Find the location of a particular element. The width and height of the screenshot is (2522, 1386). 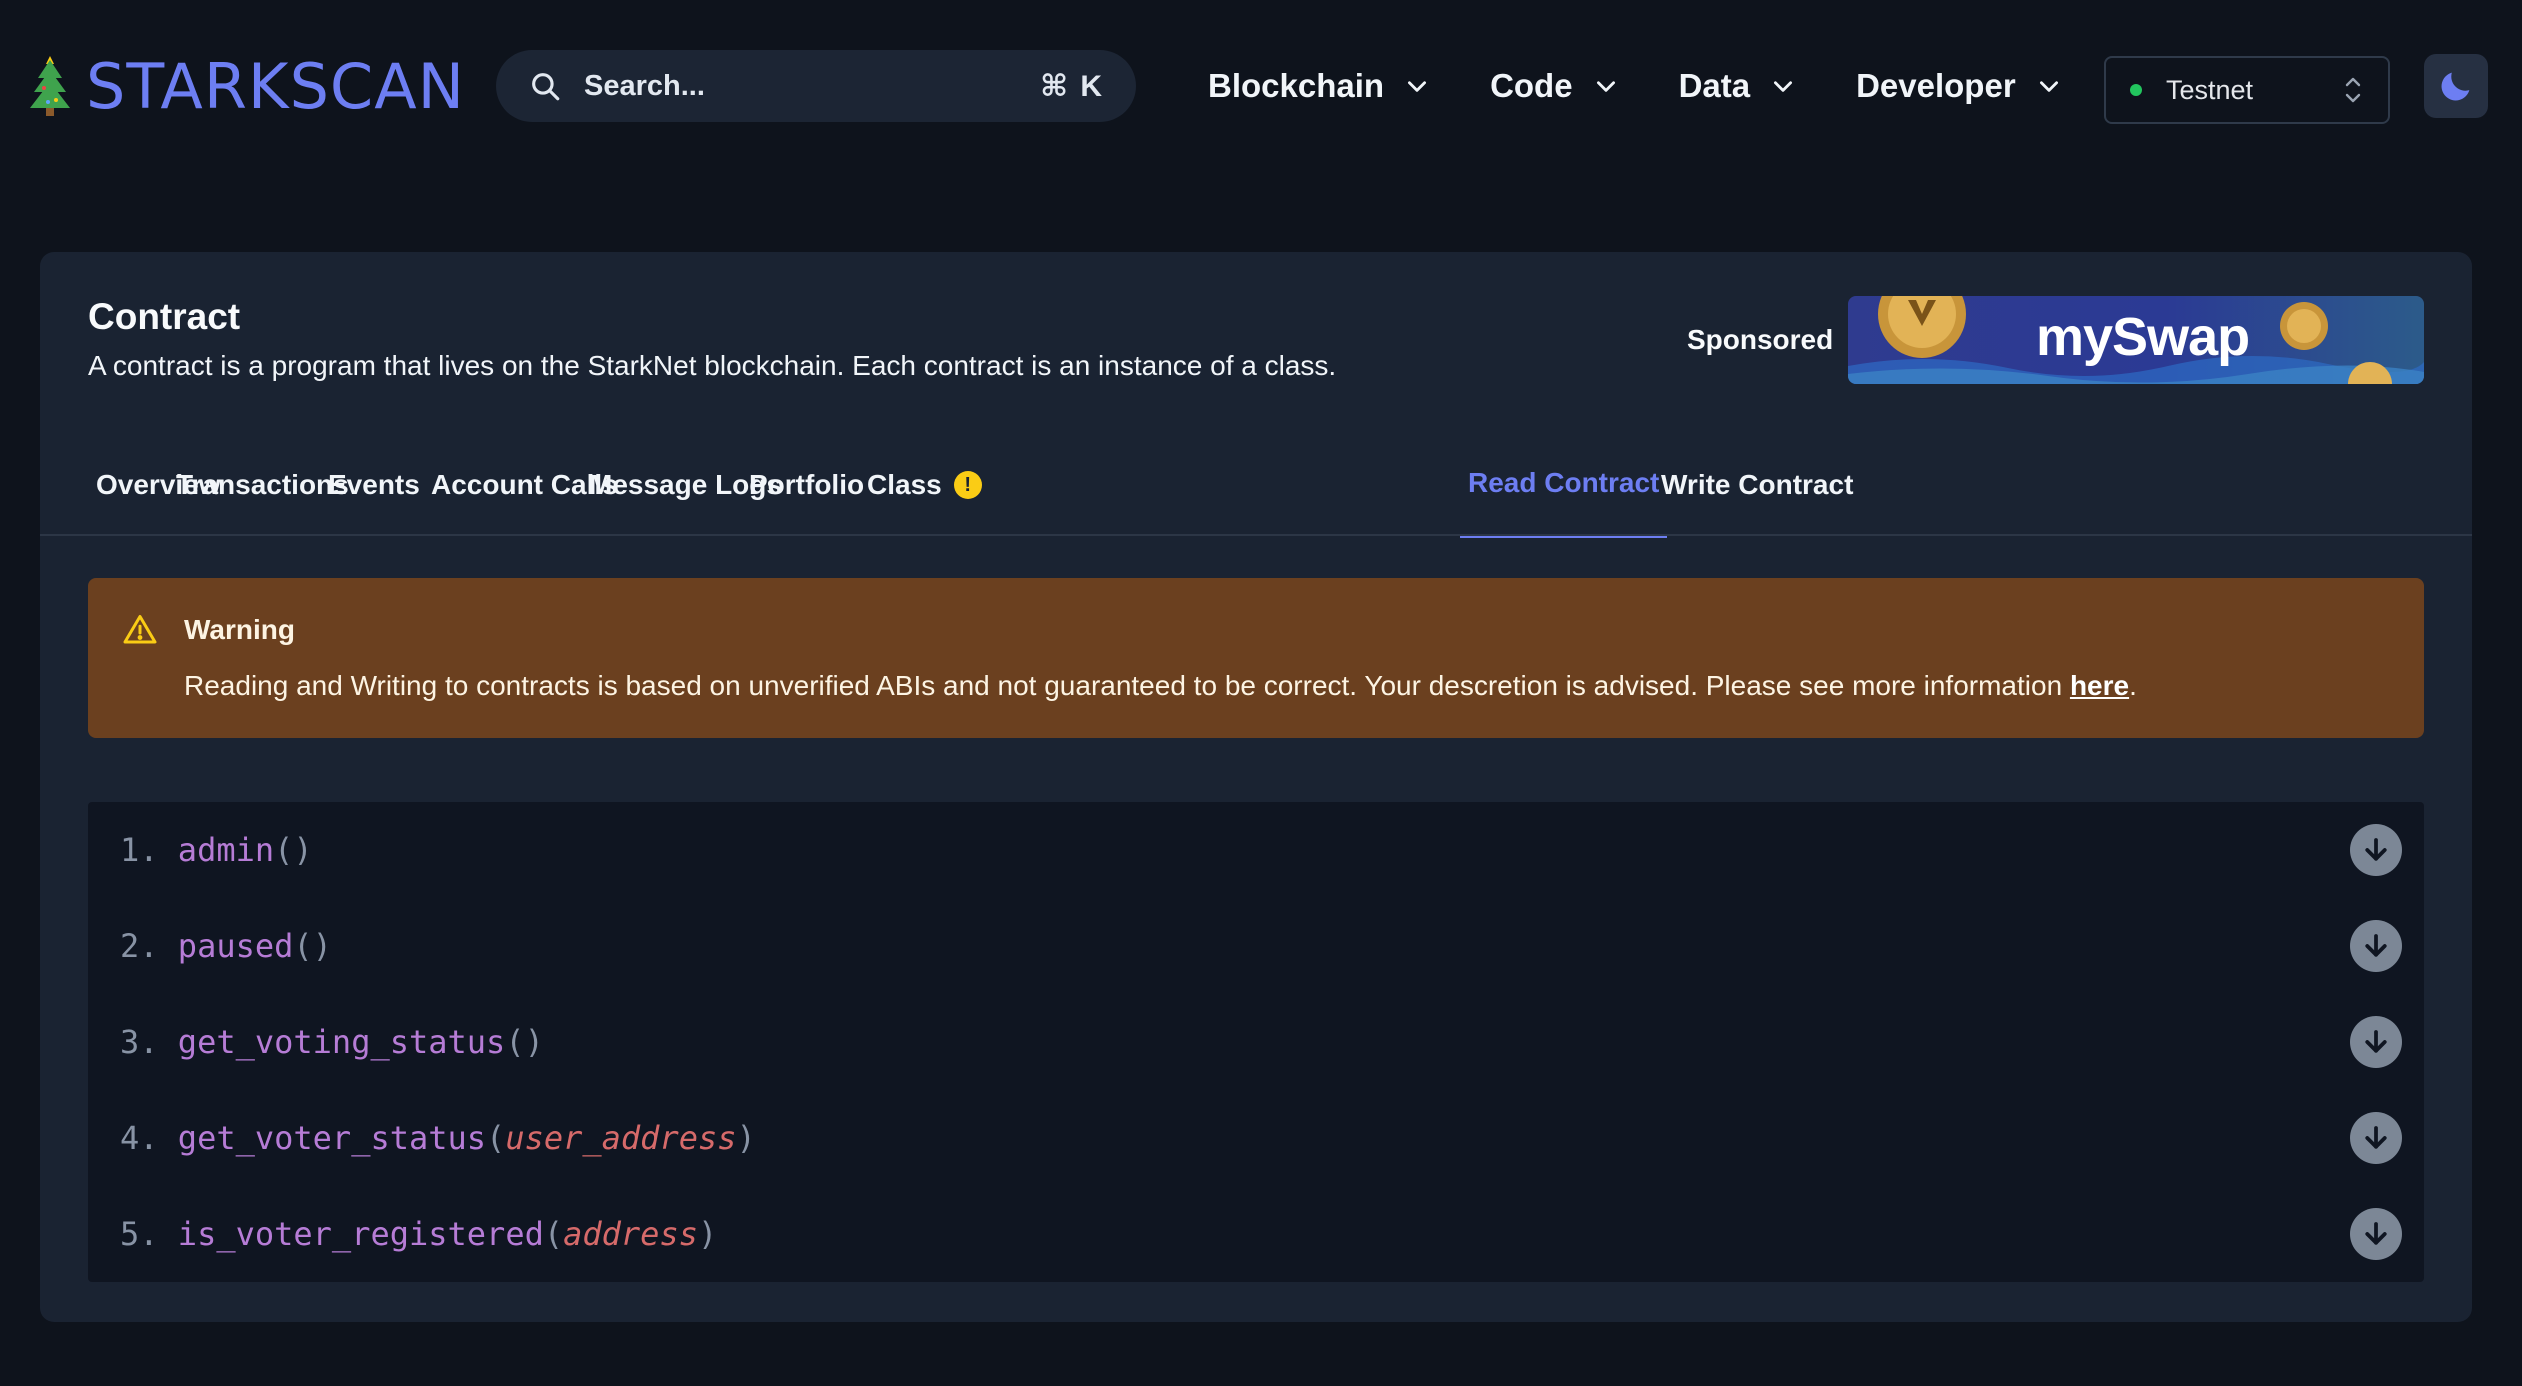

tab-events: Events is located at coordinates (374, 485).